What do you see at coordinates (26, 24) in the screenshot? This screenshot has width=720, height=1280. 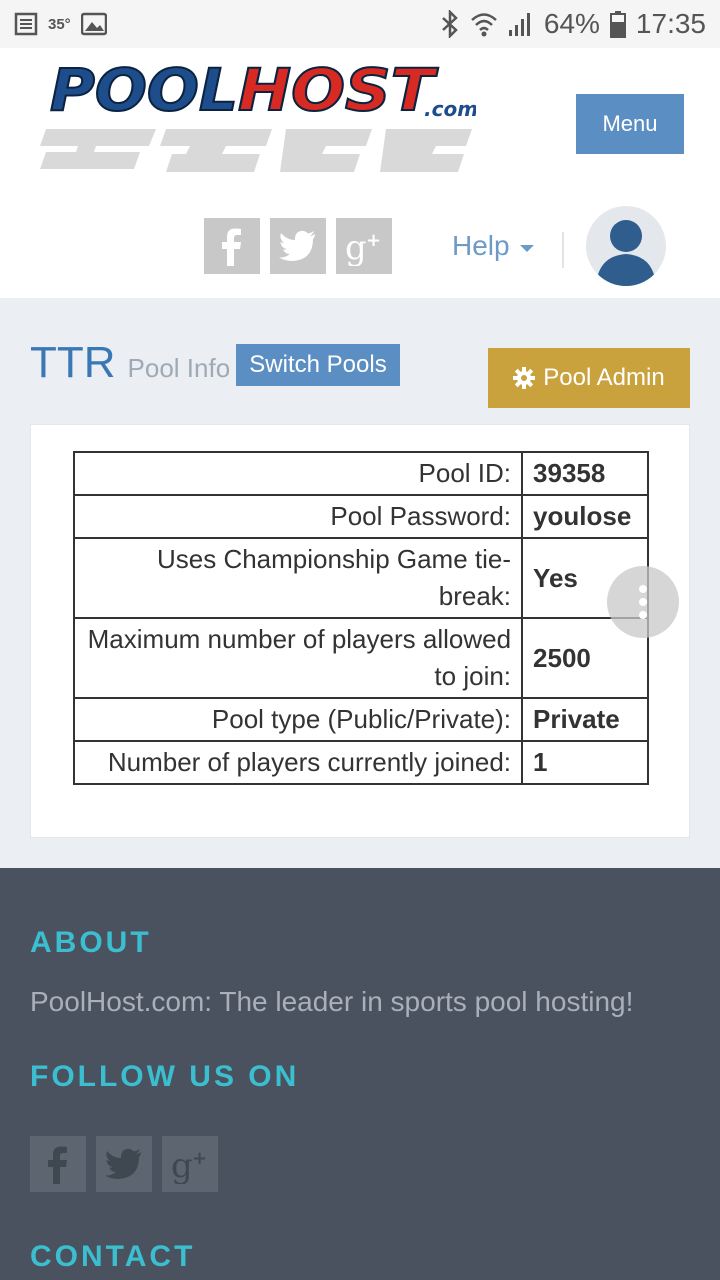 I see `news-icon` at bounding box center [26, 24].